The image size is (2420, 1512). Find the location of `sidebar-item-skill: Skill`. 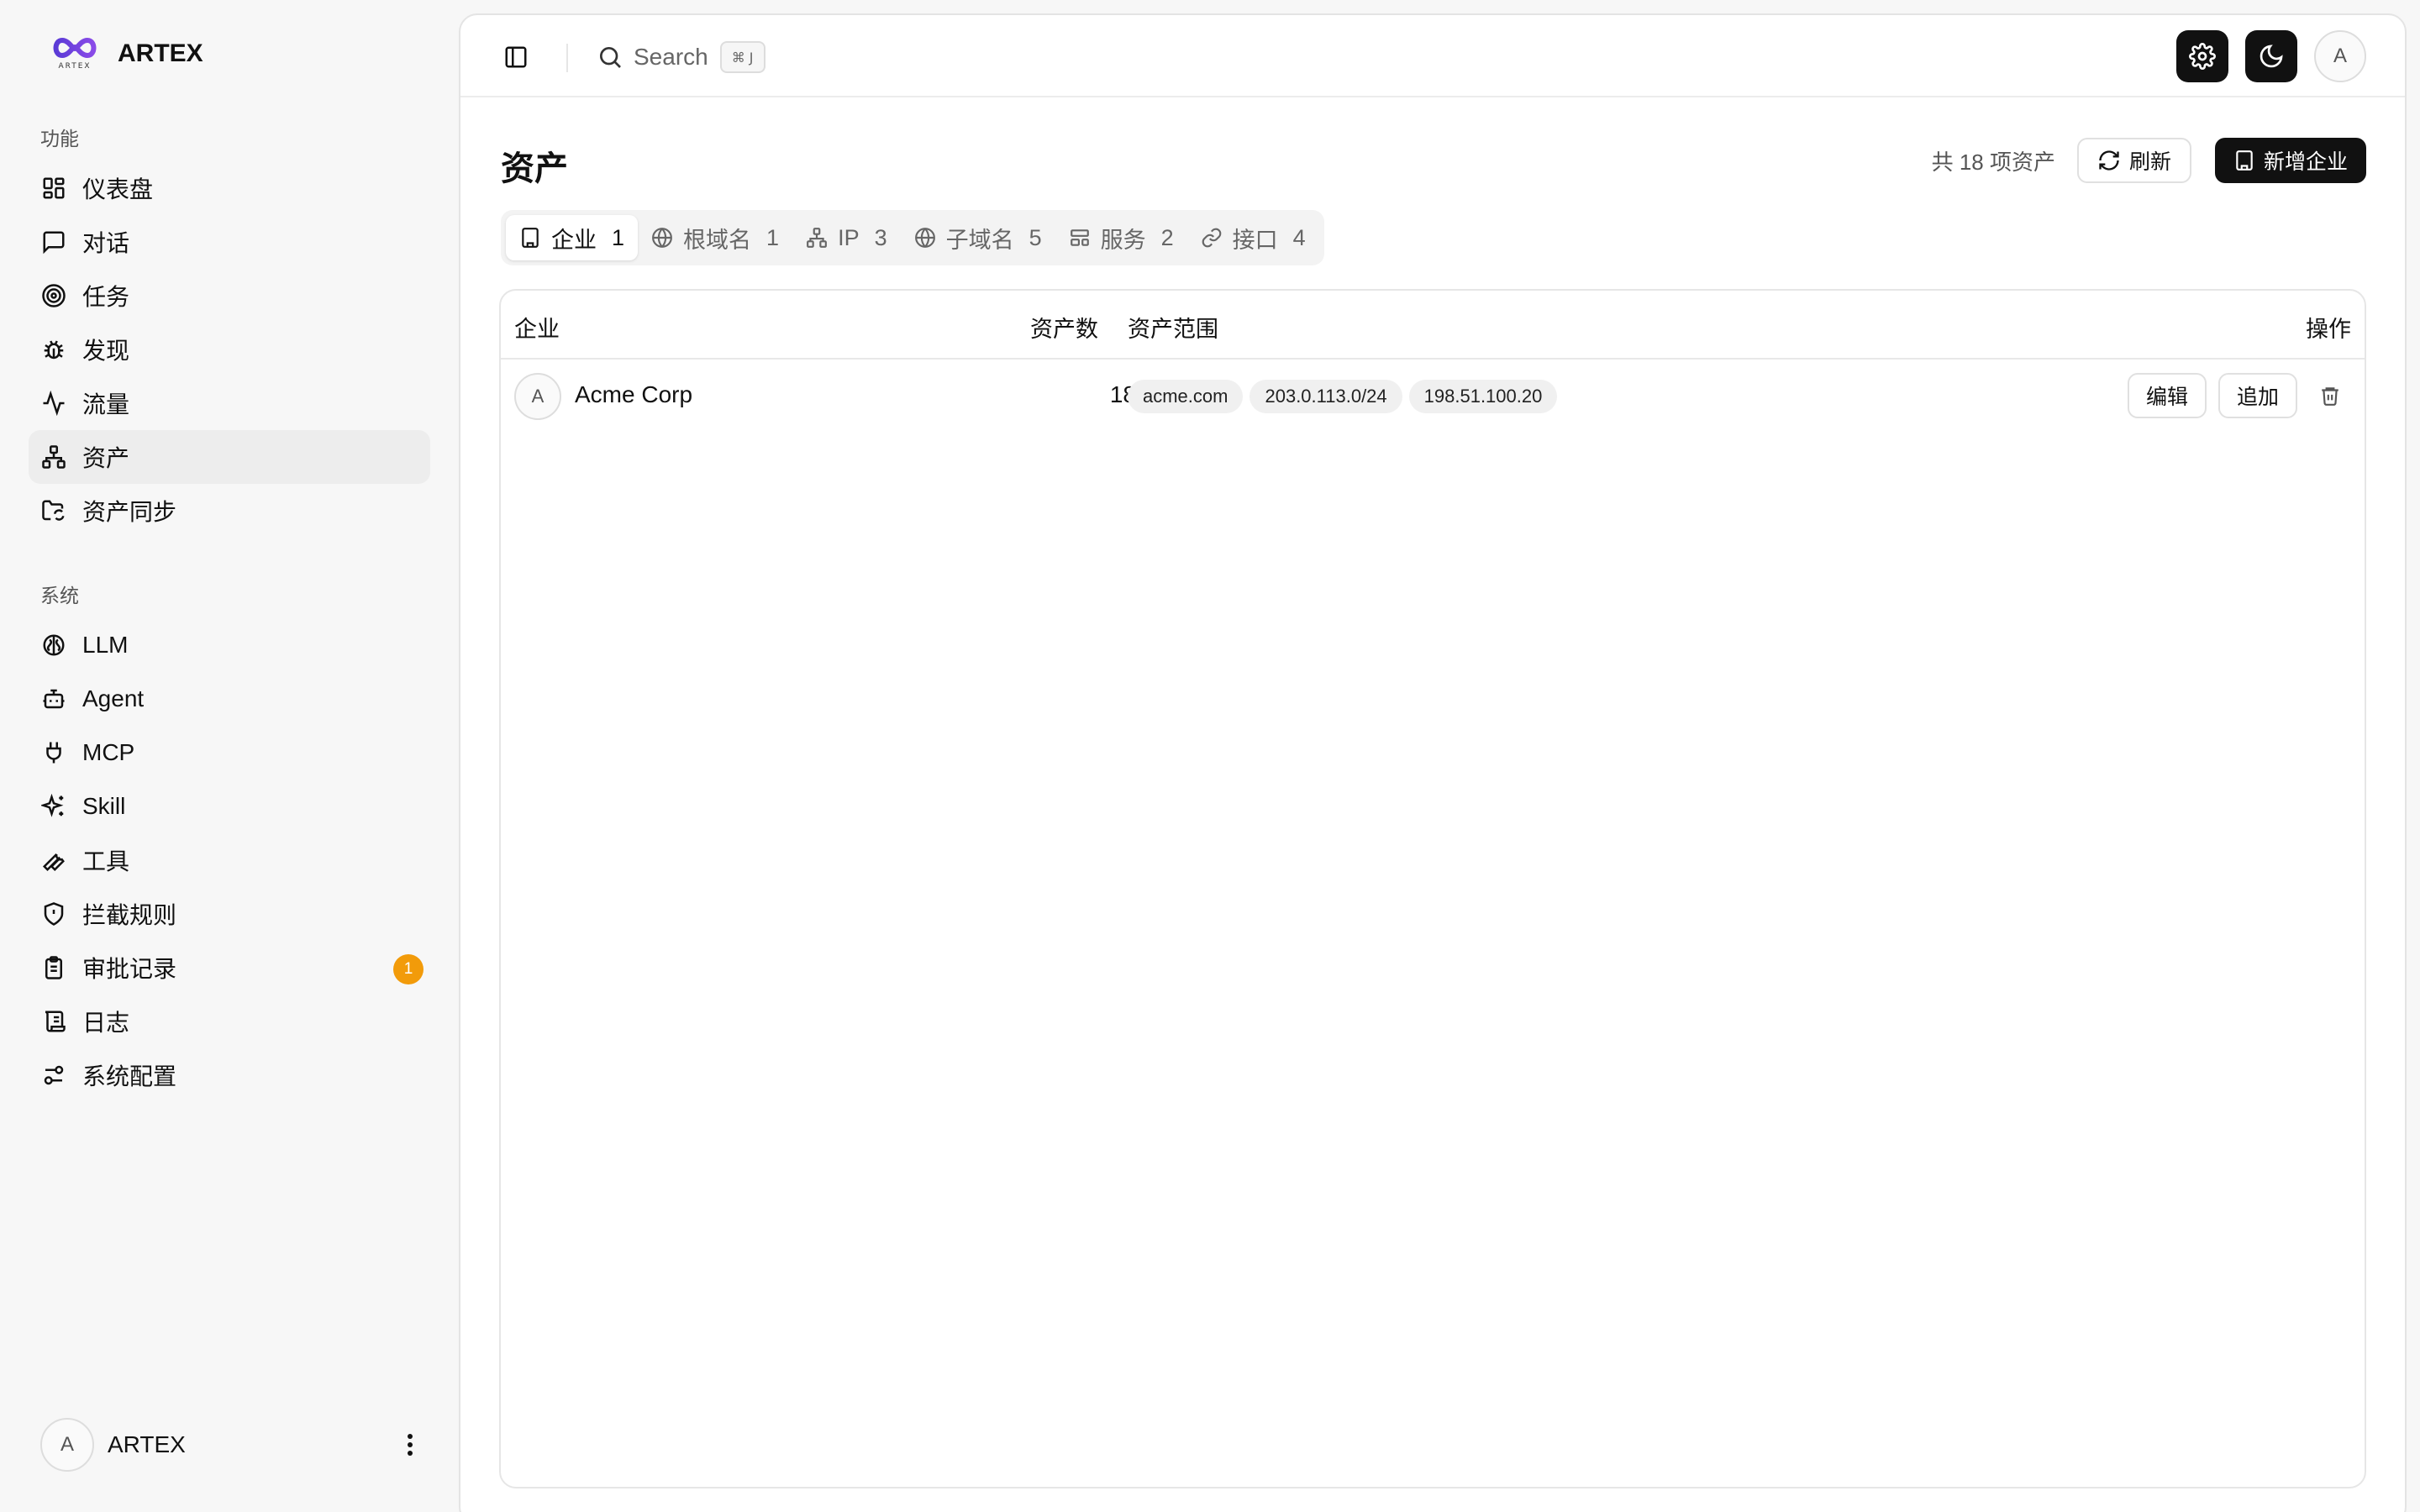

sidebar-item-skill: Skill is located at coordinates (229, 806).